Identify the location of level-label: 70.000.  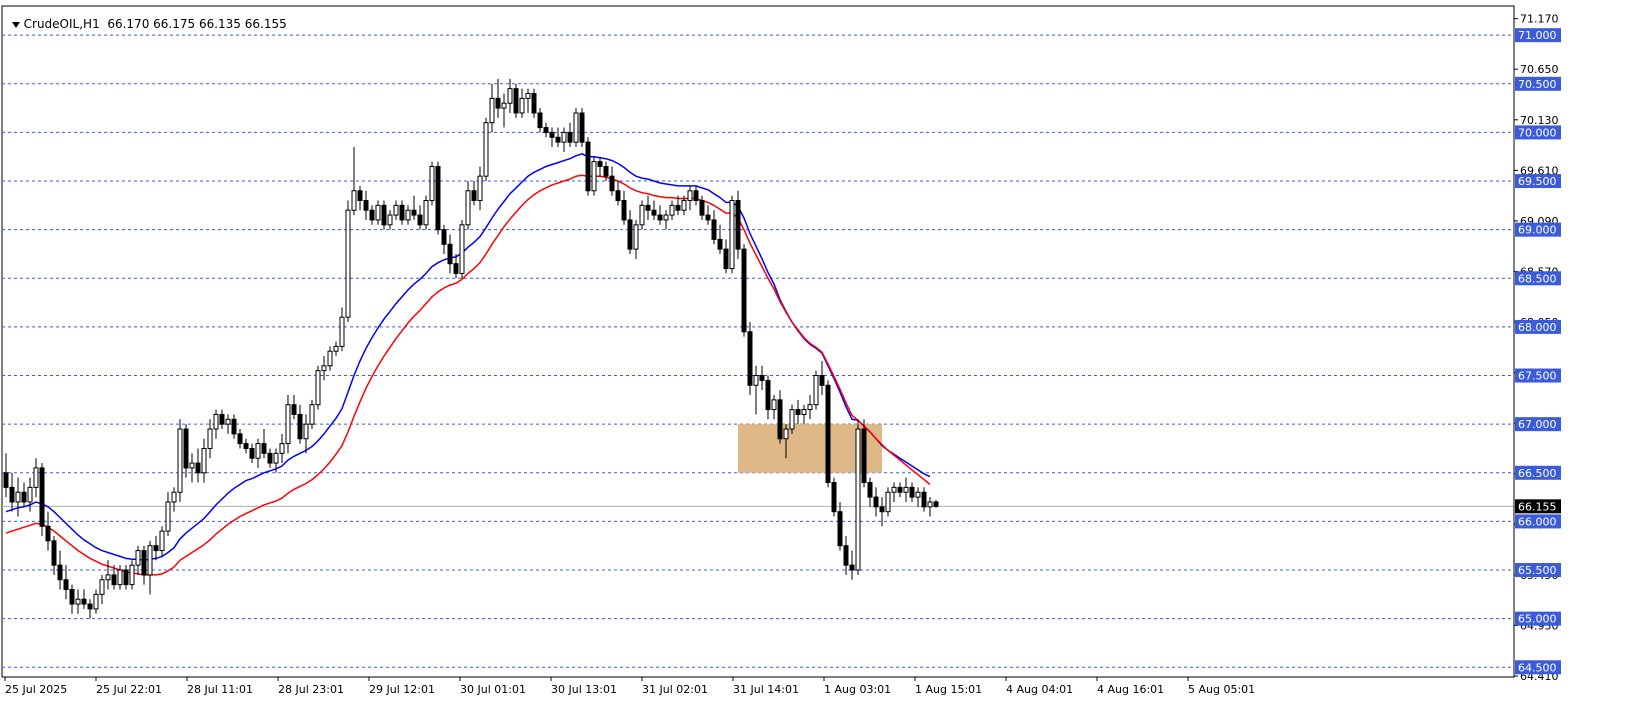
(1537, 132).